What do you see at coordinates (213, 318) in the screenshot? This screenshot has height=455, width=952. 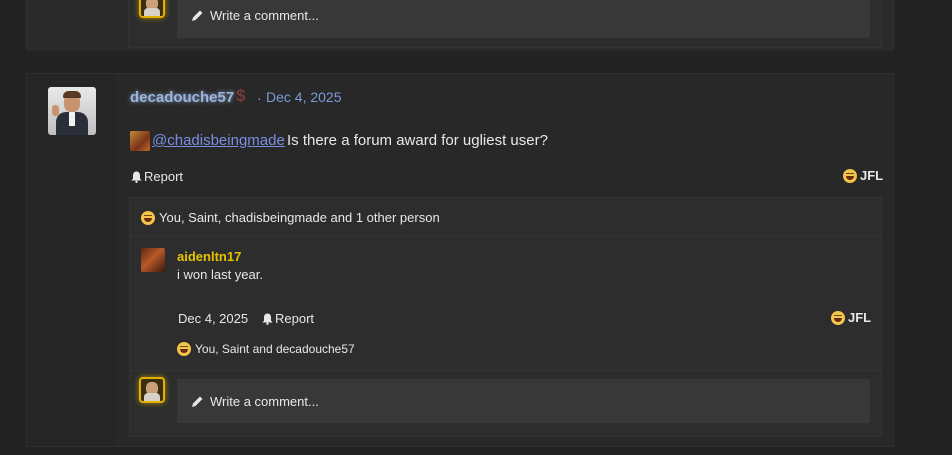 I see `reply-date-link: Dec 4, 2025` at bounding box center [213, 318].